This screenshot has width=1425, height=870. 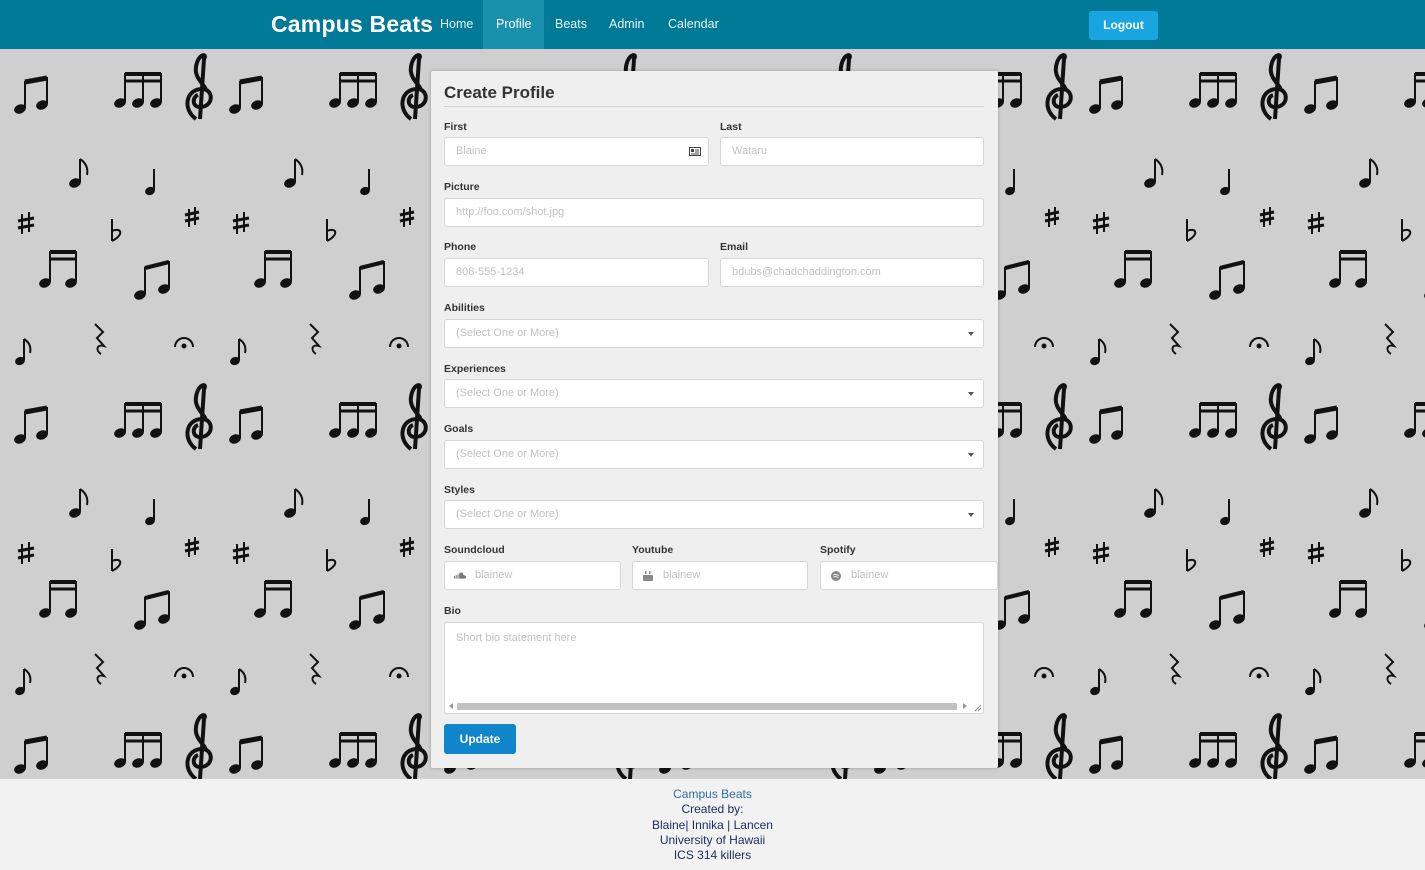 I want to click on phone-label: Phone, so click(x=460, y=247).